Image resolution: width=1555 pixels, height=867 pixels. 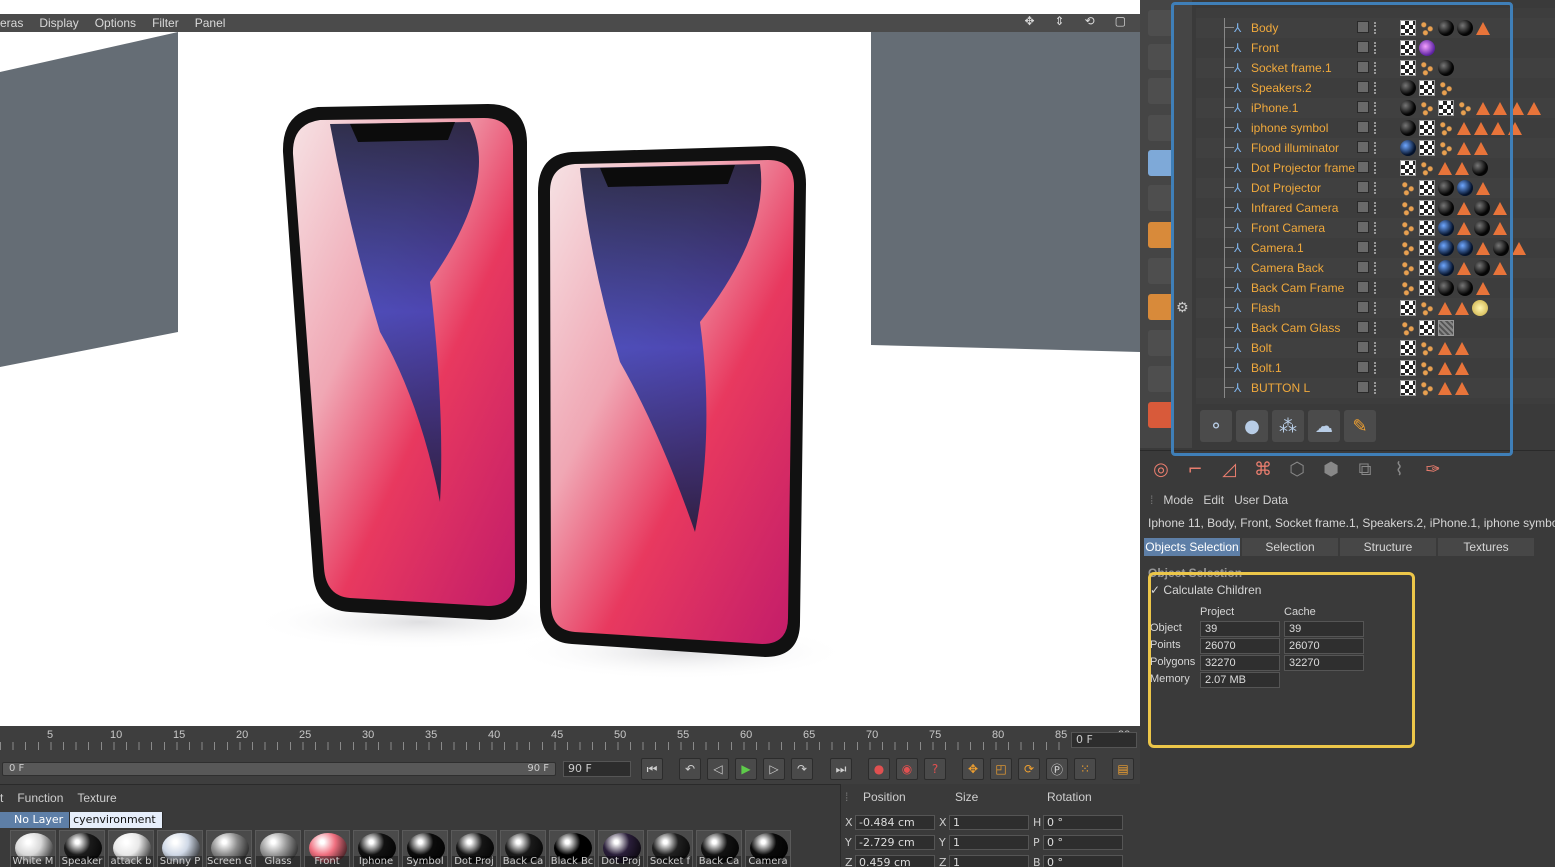 I want to click on object-name: Dot Projector frame, so click(x=1303, y=168).